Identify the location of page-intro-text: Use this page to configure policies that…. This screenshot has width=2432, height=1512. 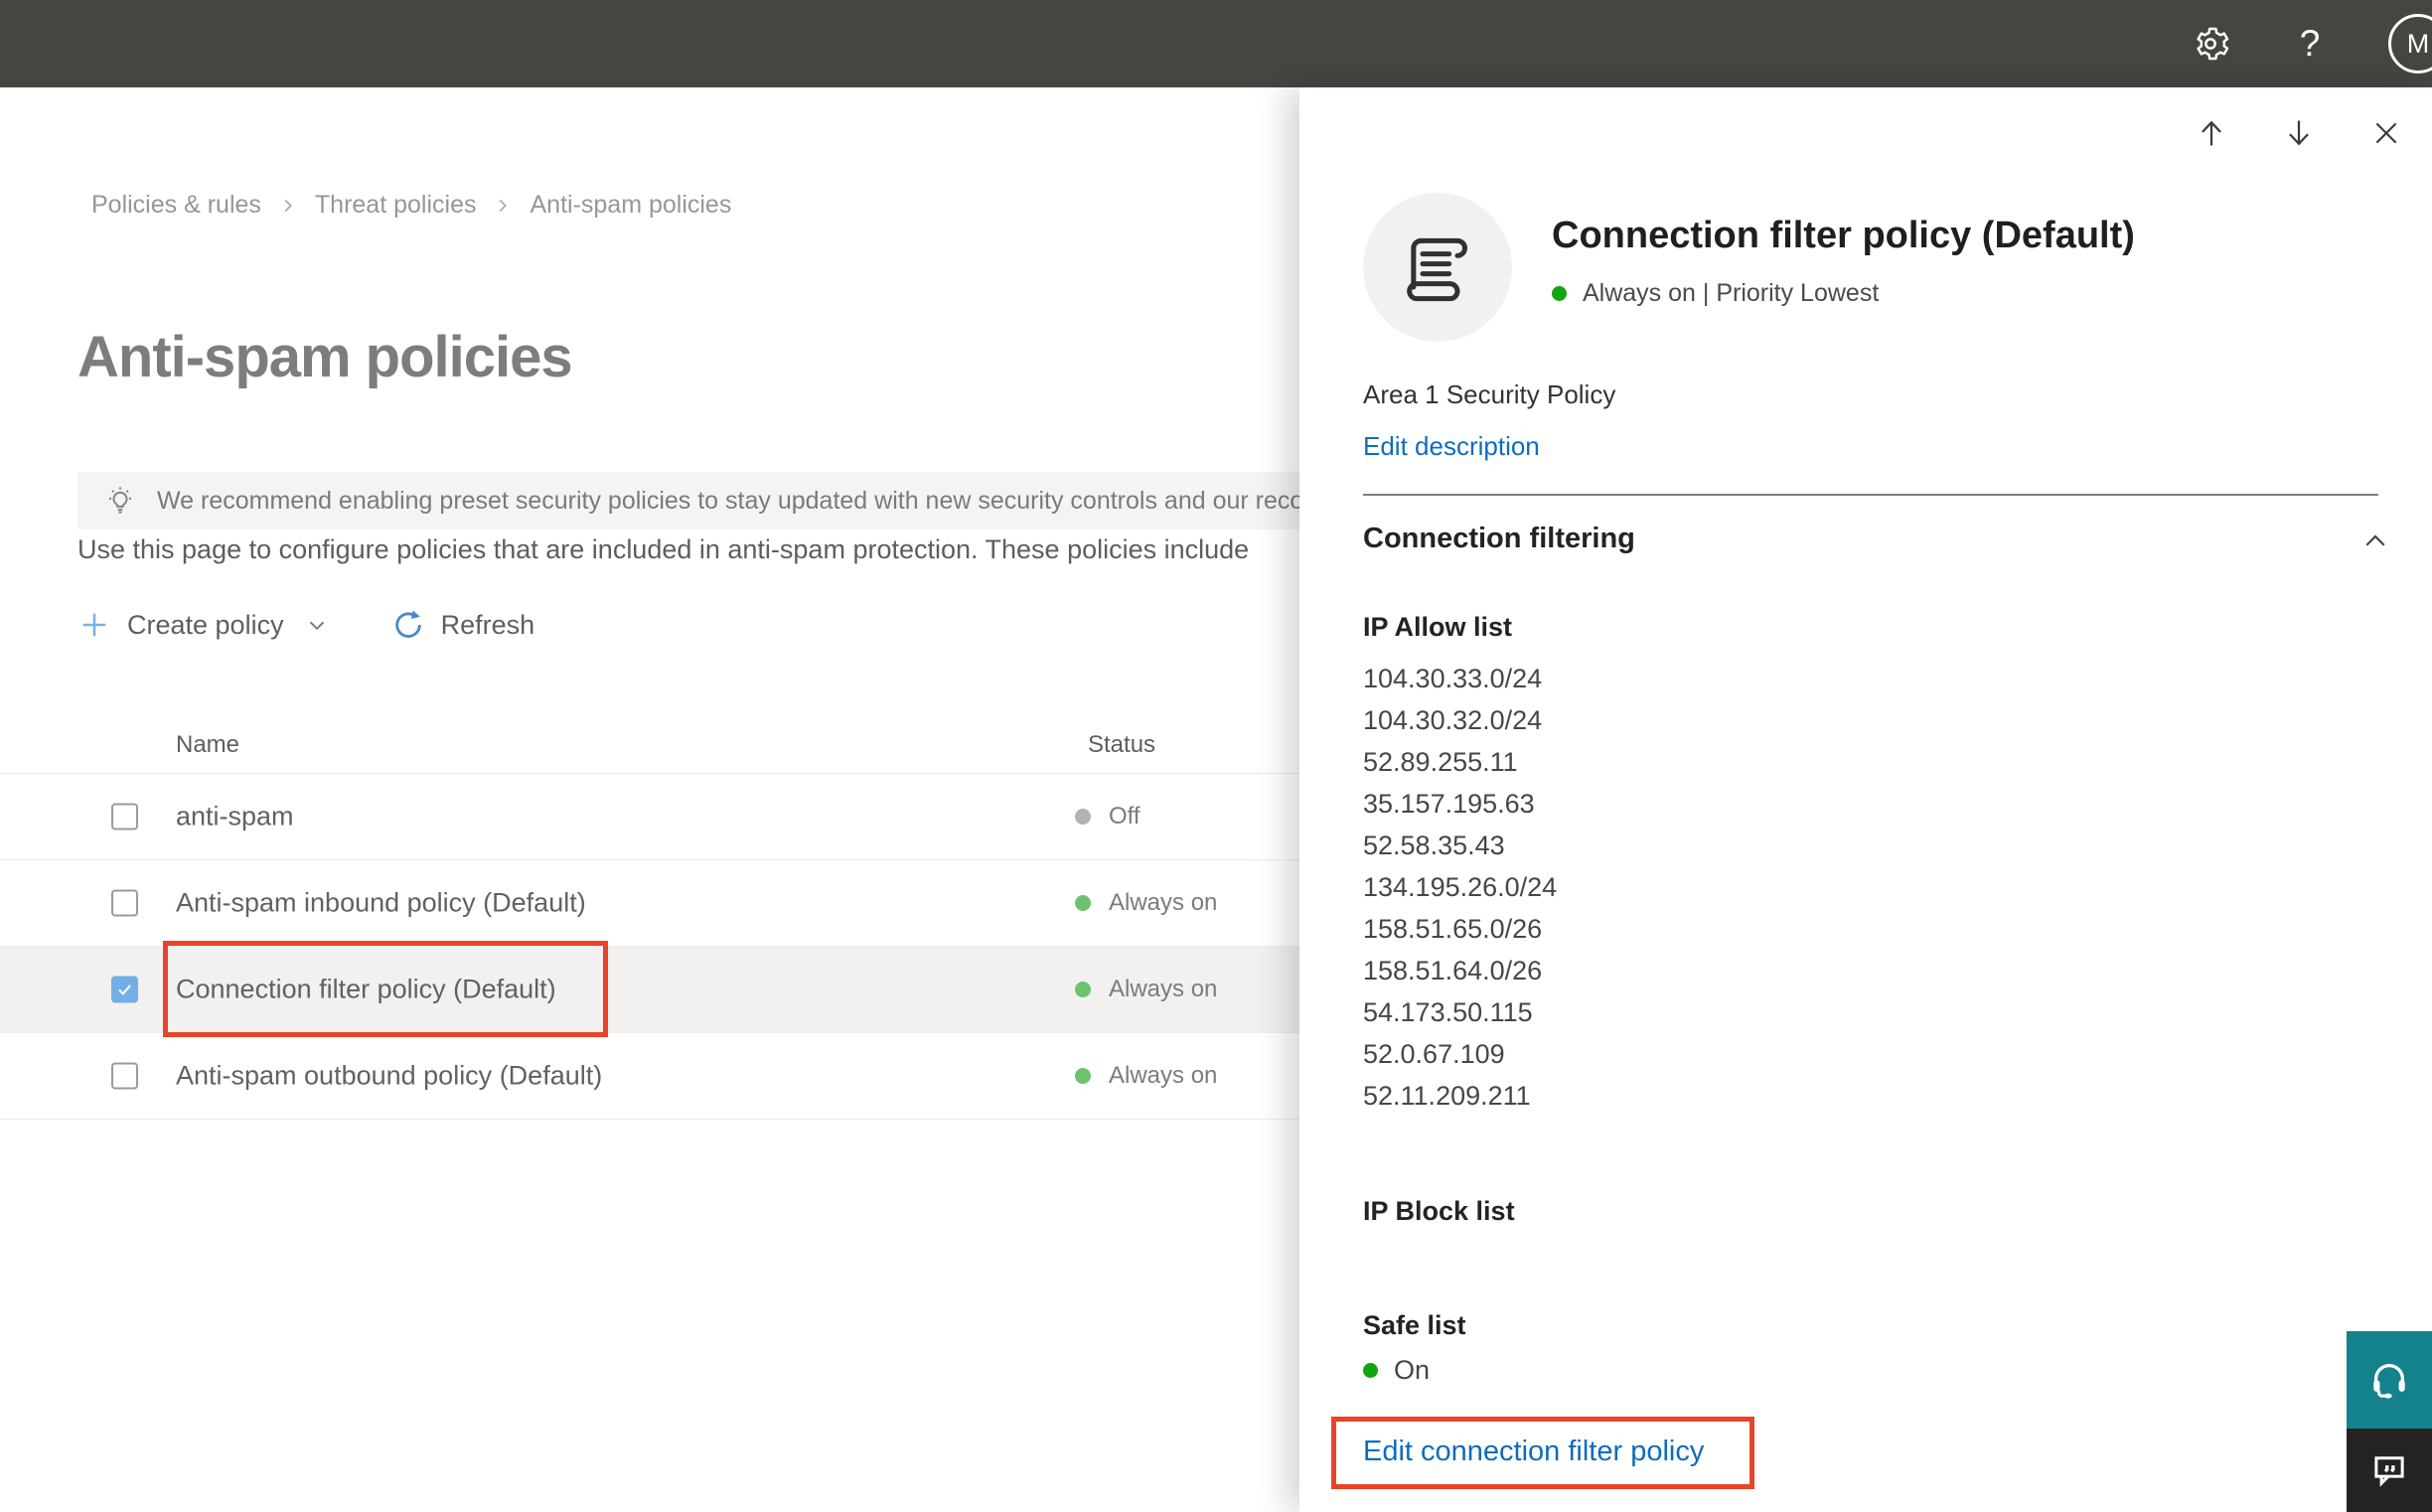
(663, 549).